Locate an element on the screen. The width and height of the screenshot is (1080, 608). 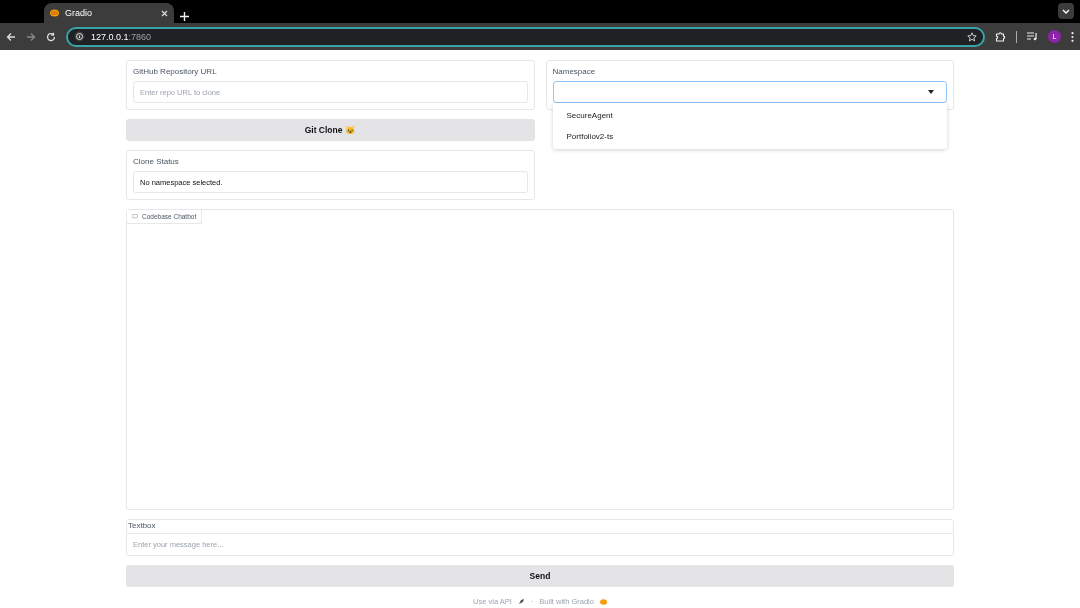
reload-icon is located at coordinates (51, 36).